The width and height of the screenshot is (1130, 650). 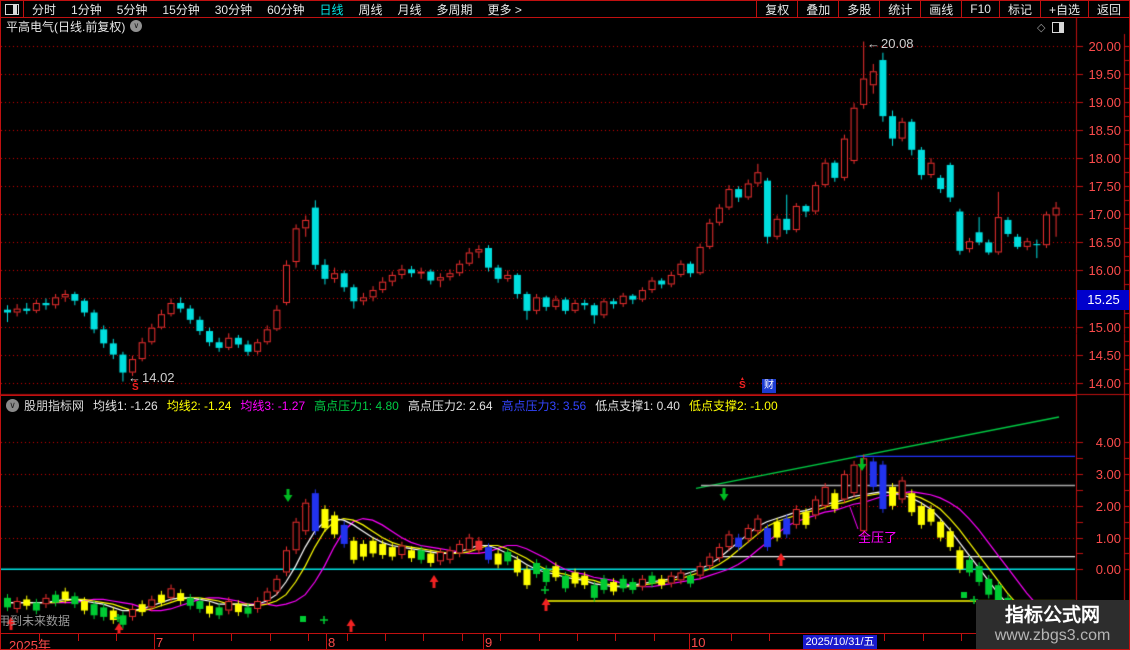 I want to click on month-label: 9, so click(x=489, y=642).